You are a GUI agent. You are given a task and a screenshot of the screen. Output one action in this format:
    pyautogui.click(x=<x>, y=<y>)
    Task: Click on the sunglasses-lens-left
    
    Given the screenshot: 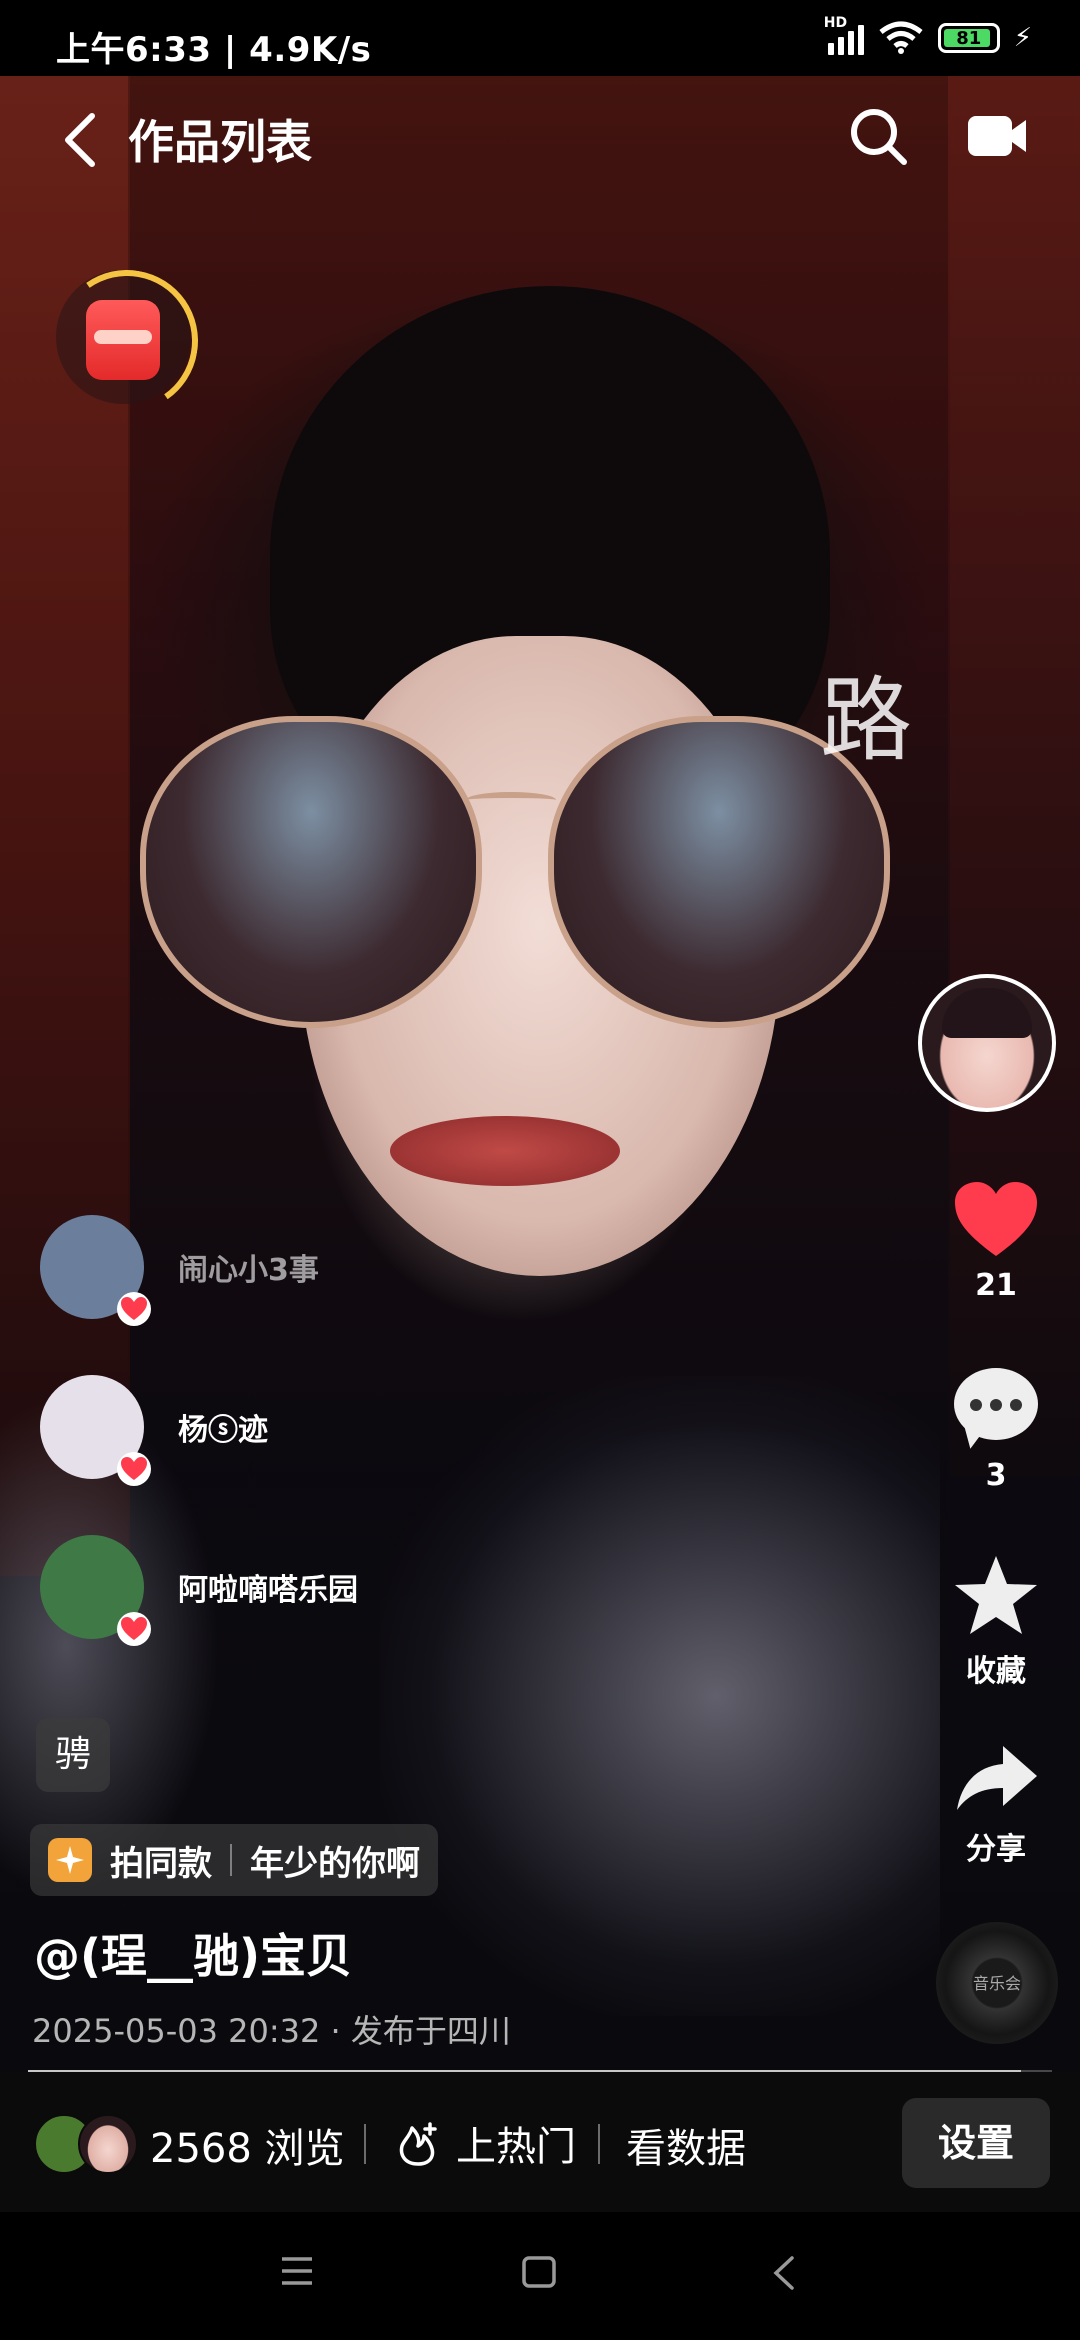 What is the action you would take?
    pyautogui.click(x=311, y=872)
    